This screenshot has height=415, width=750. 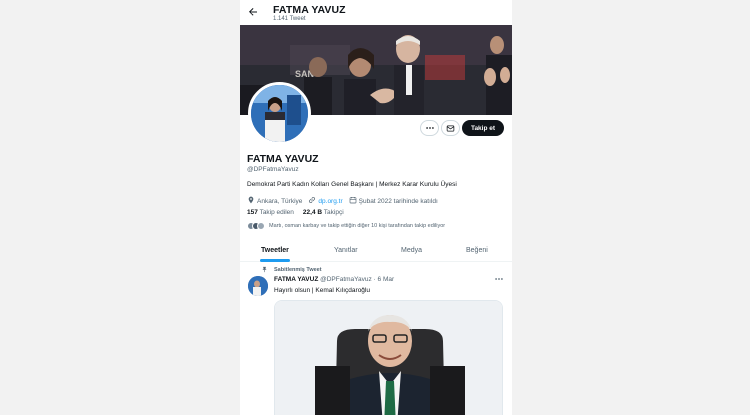 I want to click on pin-icon, so click(x=264, y=270).